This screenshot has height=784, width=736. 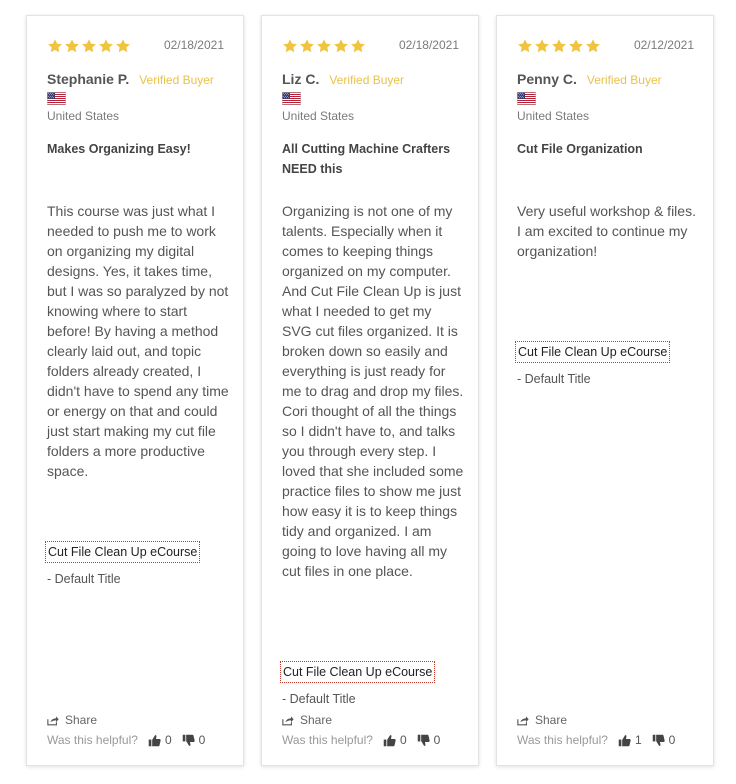 I want to click on review-title: Makes Organizing Easy!, so click(x=119, y=149).